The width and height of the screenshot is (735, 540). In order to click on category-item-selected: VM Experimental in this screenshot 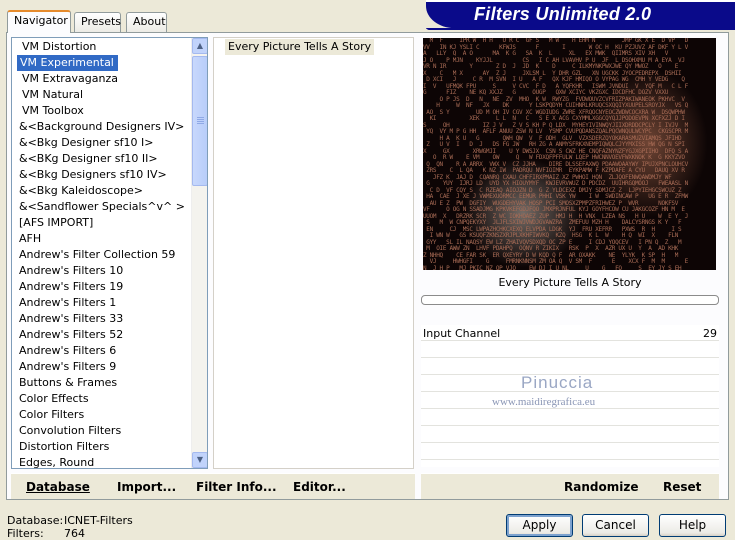, I will do `click(67, 63)`.